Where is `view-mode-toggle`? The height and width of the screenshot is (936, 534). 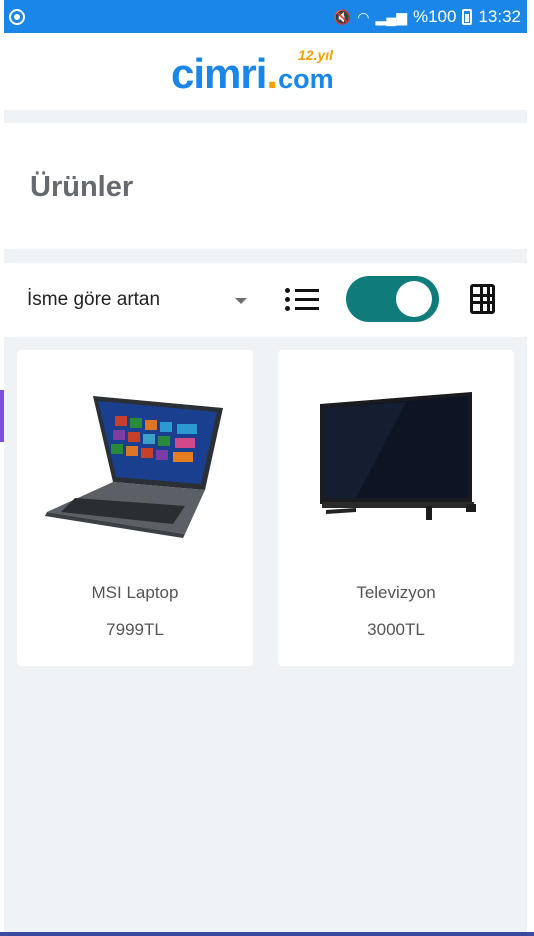 view-mode-toggle is located at coordinates (392, 299).